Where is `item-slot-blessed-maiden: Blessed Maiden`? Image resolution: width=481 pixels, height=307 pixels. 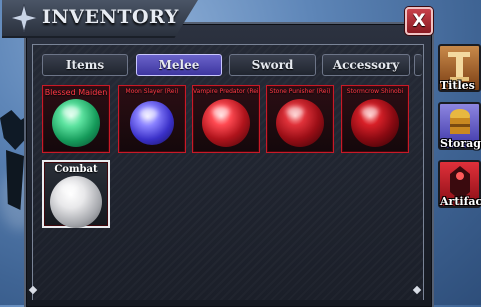
item-slot-blessed-maiden: Blessed Maiden is located at coordinates (76, 119).